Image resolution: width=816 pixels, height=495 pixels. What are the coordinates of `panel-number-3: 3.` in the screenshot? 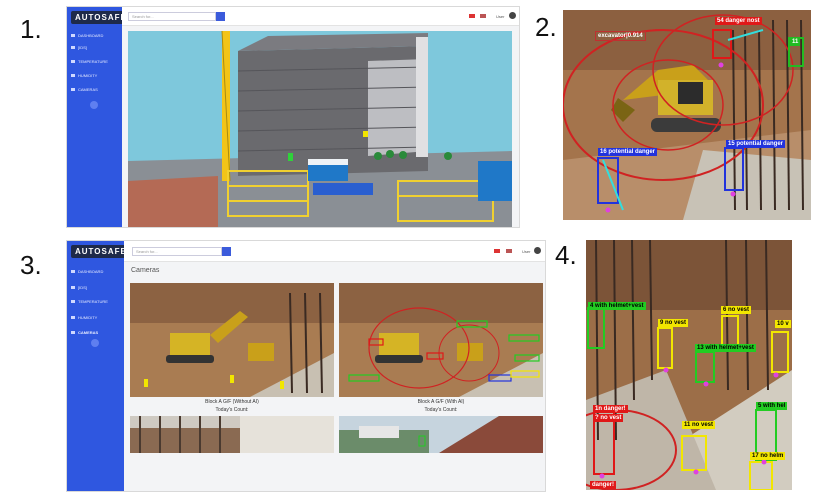 It's located at (31, 265).